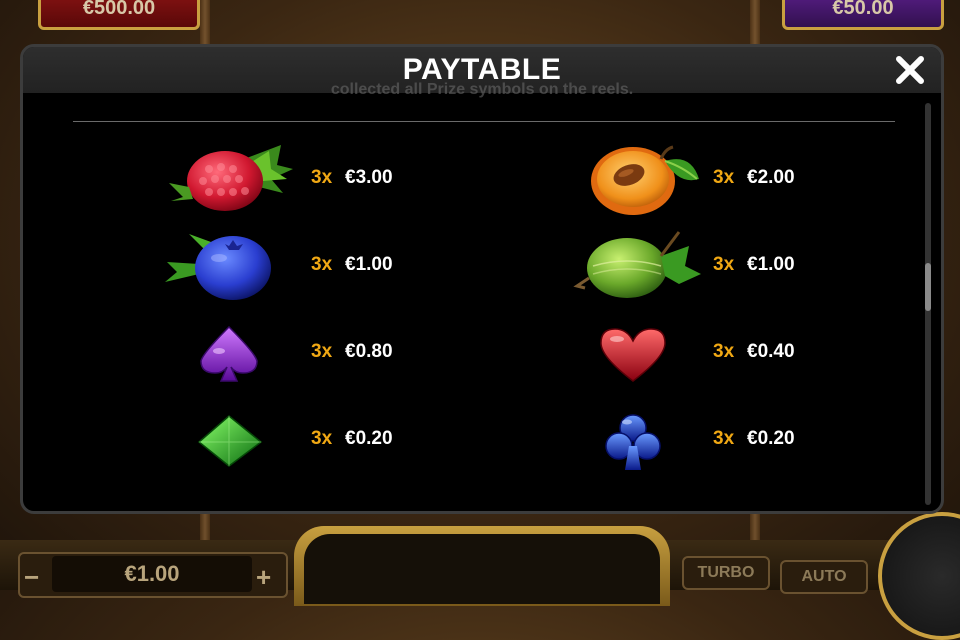 This screenshot has width=960, height=640. I want to click on paytable-row-heart: 3x €0.40, so click(726, 353).